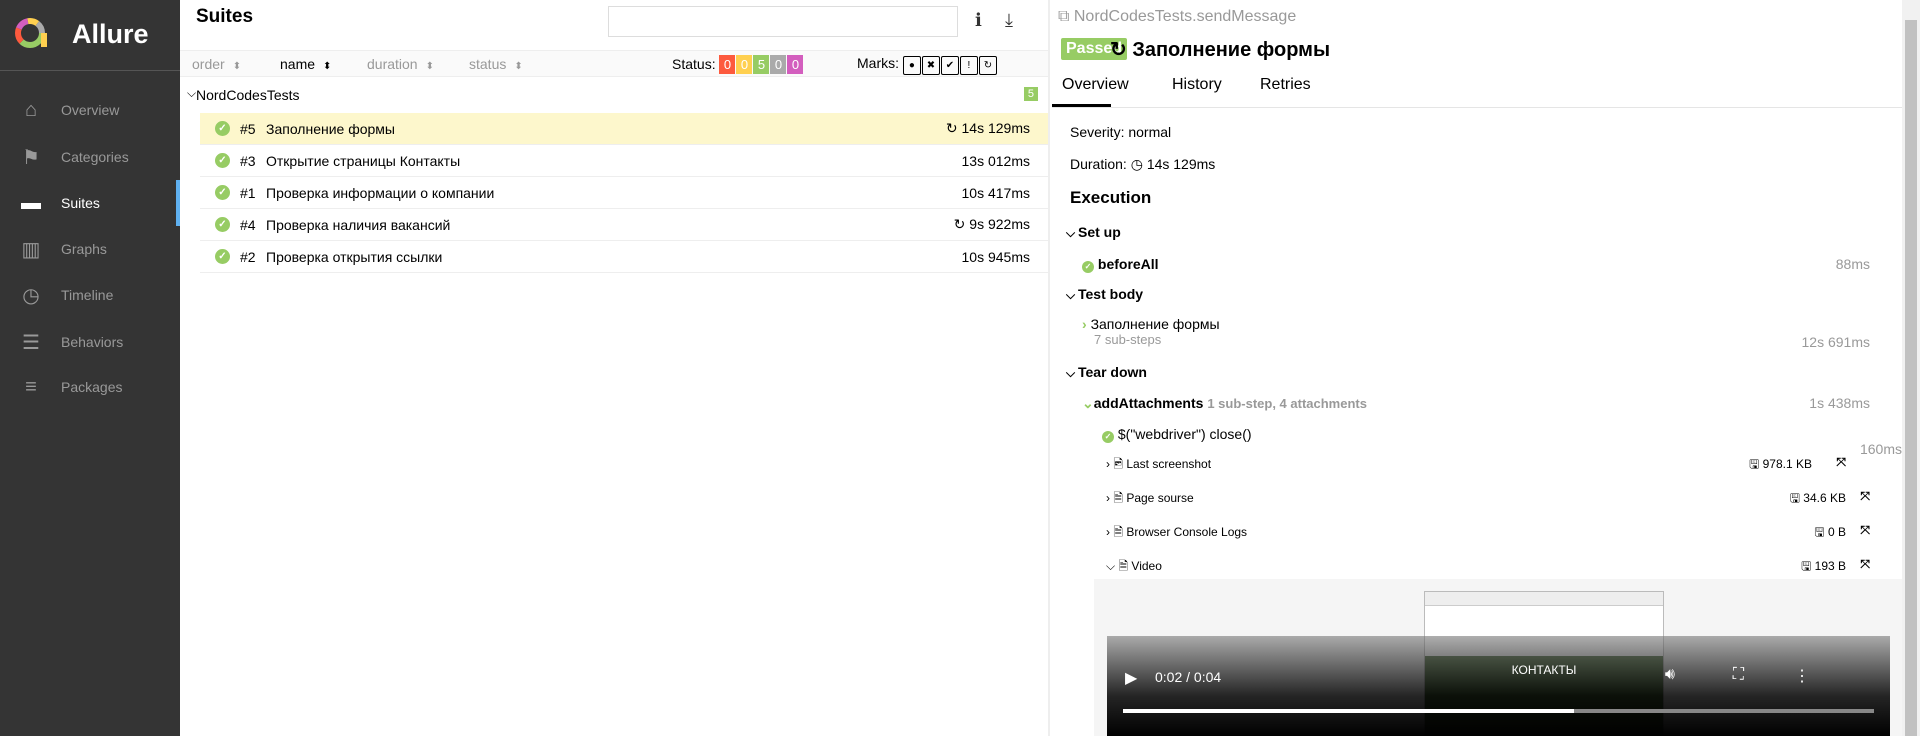 This screenshot has width=1920, height=736. Describe the element at coordinates (995, 128) in the screenshot. I see `test-duration: 14s 129ms` at that location.